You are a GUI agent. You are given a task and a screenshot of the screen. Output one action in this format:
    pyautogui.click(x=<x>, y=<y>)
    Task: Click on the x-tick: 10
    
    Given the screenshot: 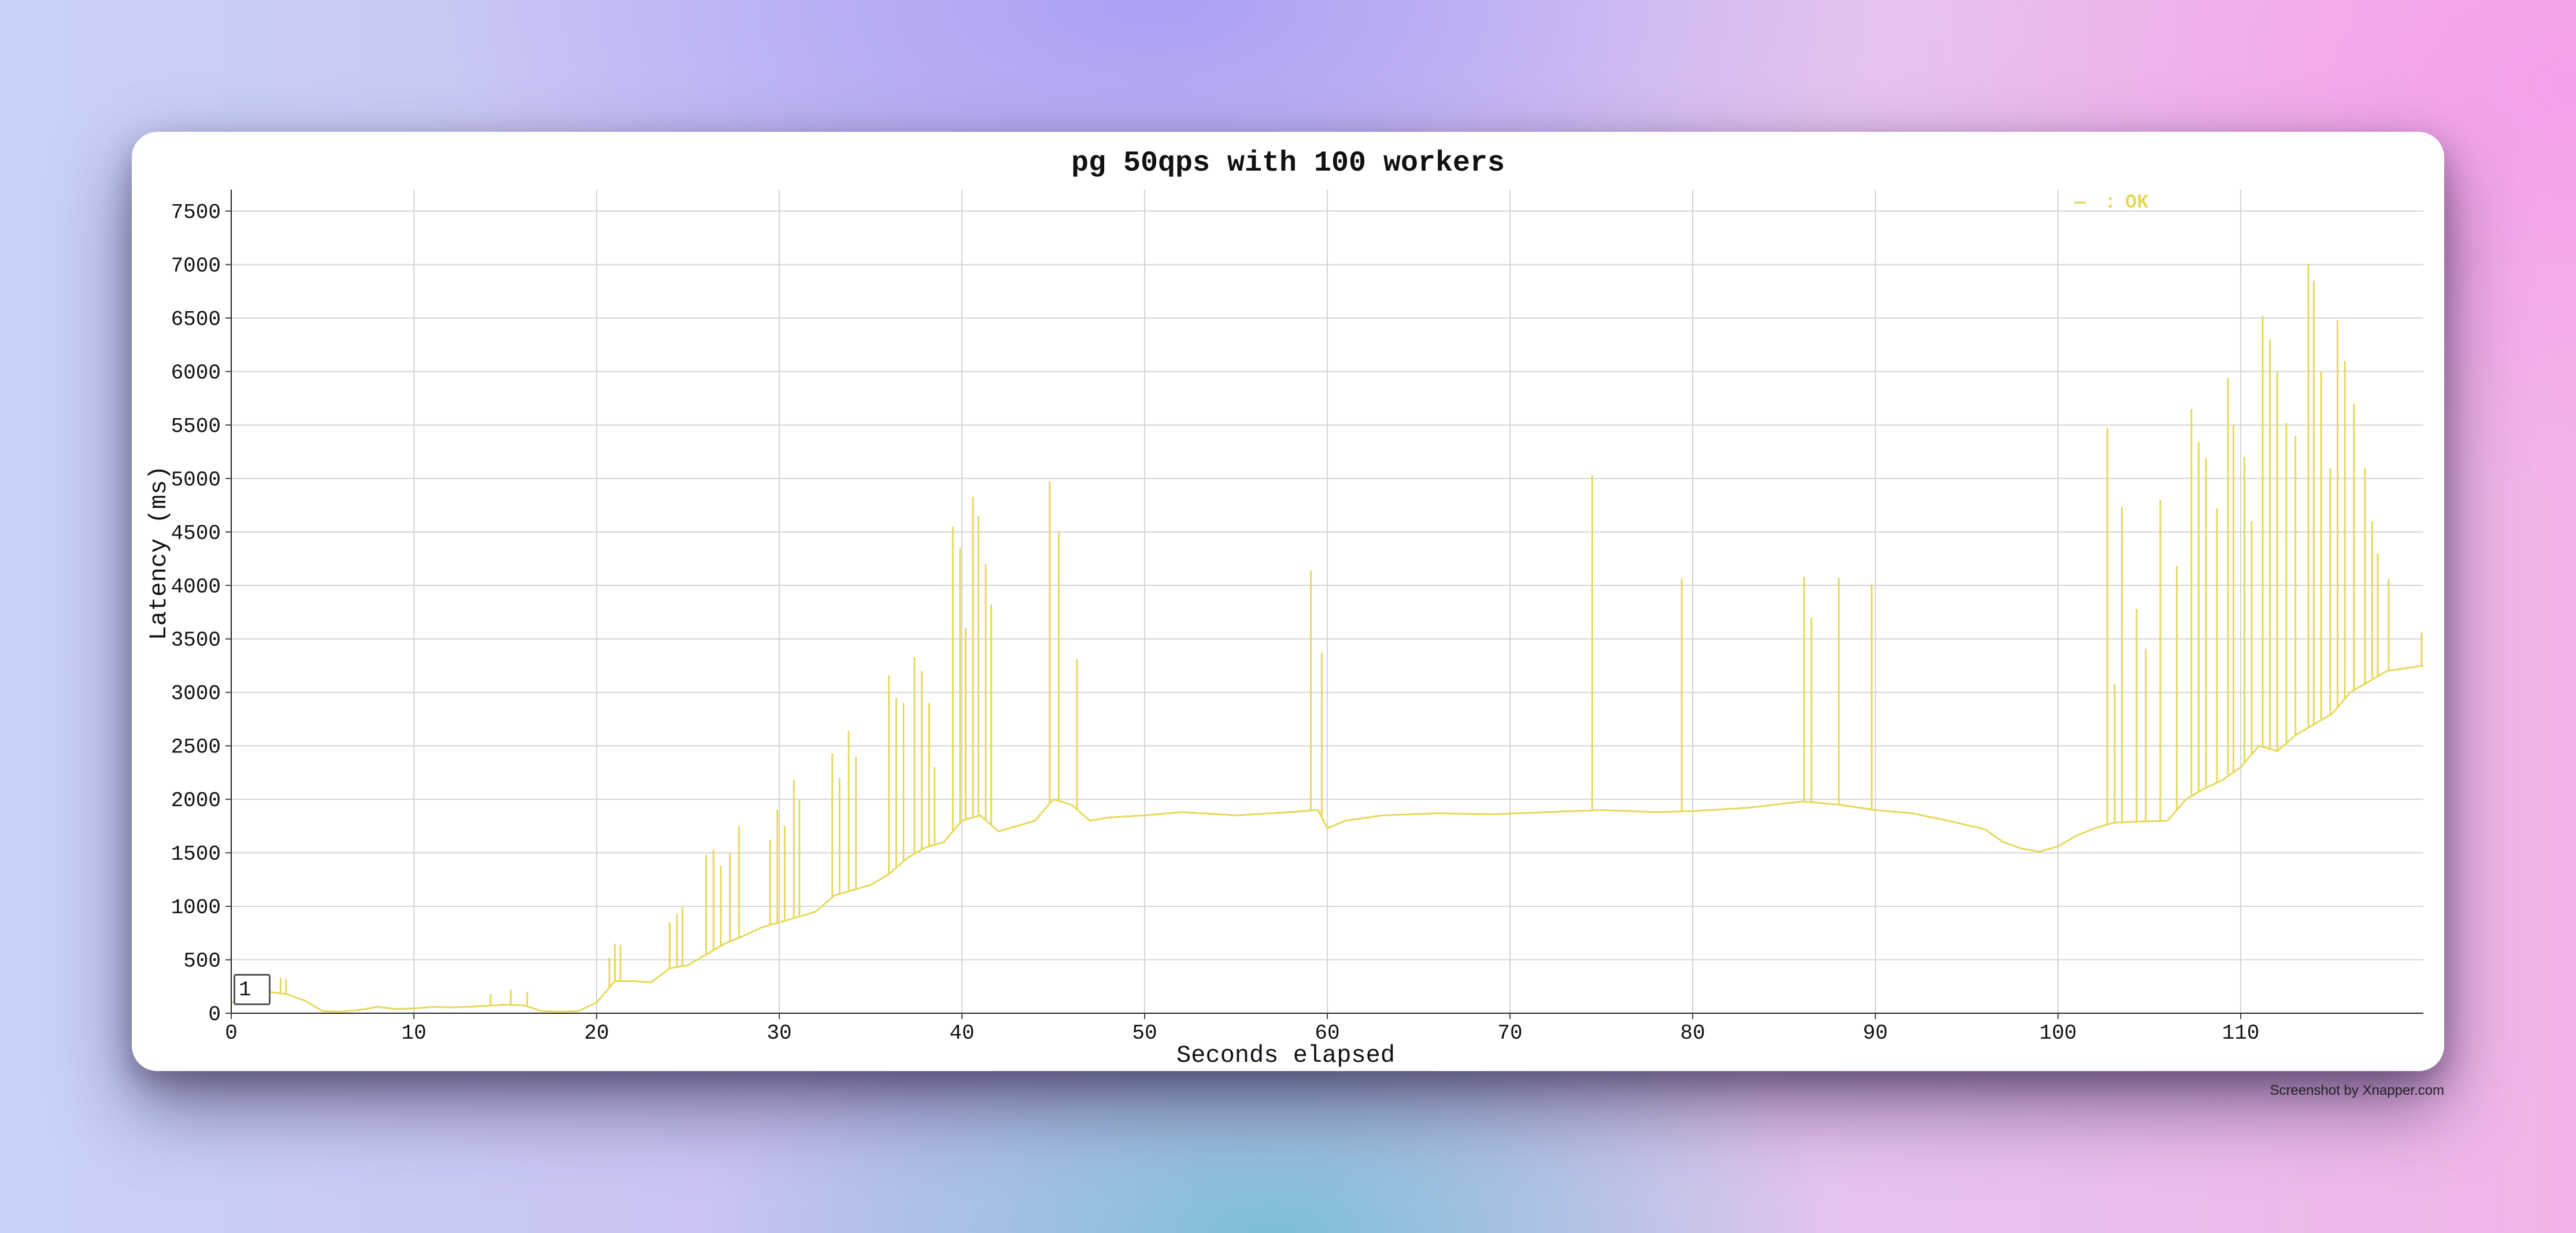 What is the action you would take?
    pyautogui.click(x=414, y=1029)
    